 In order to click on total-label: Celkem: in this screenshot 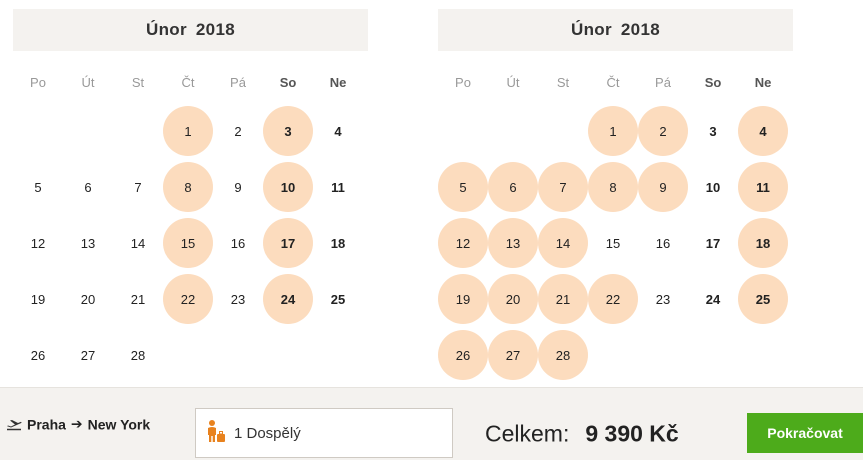, I will do `click(527, 433)`.